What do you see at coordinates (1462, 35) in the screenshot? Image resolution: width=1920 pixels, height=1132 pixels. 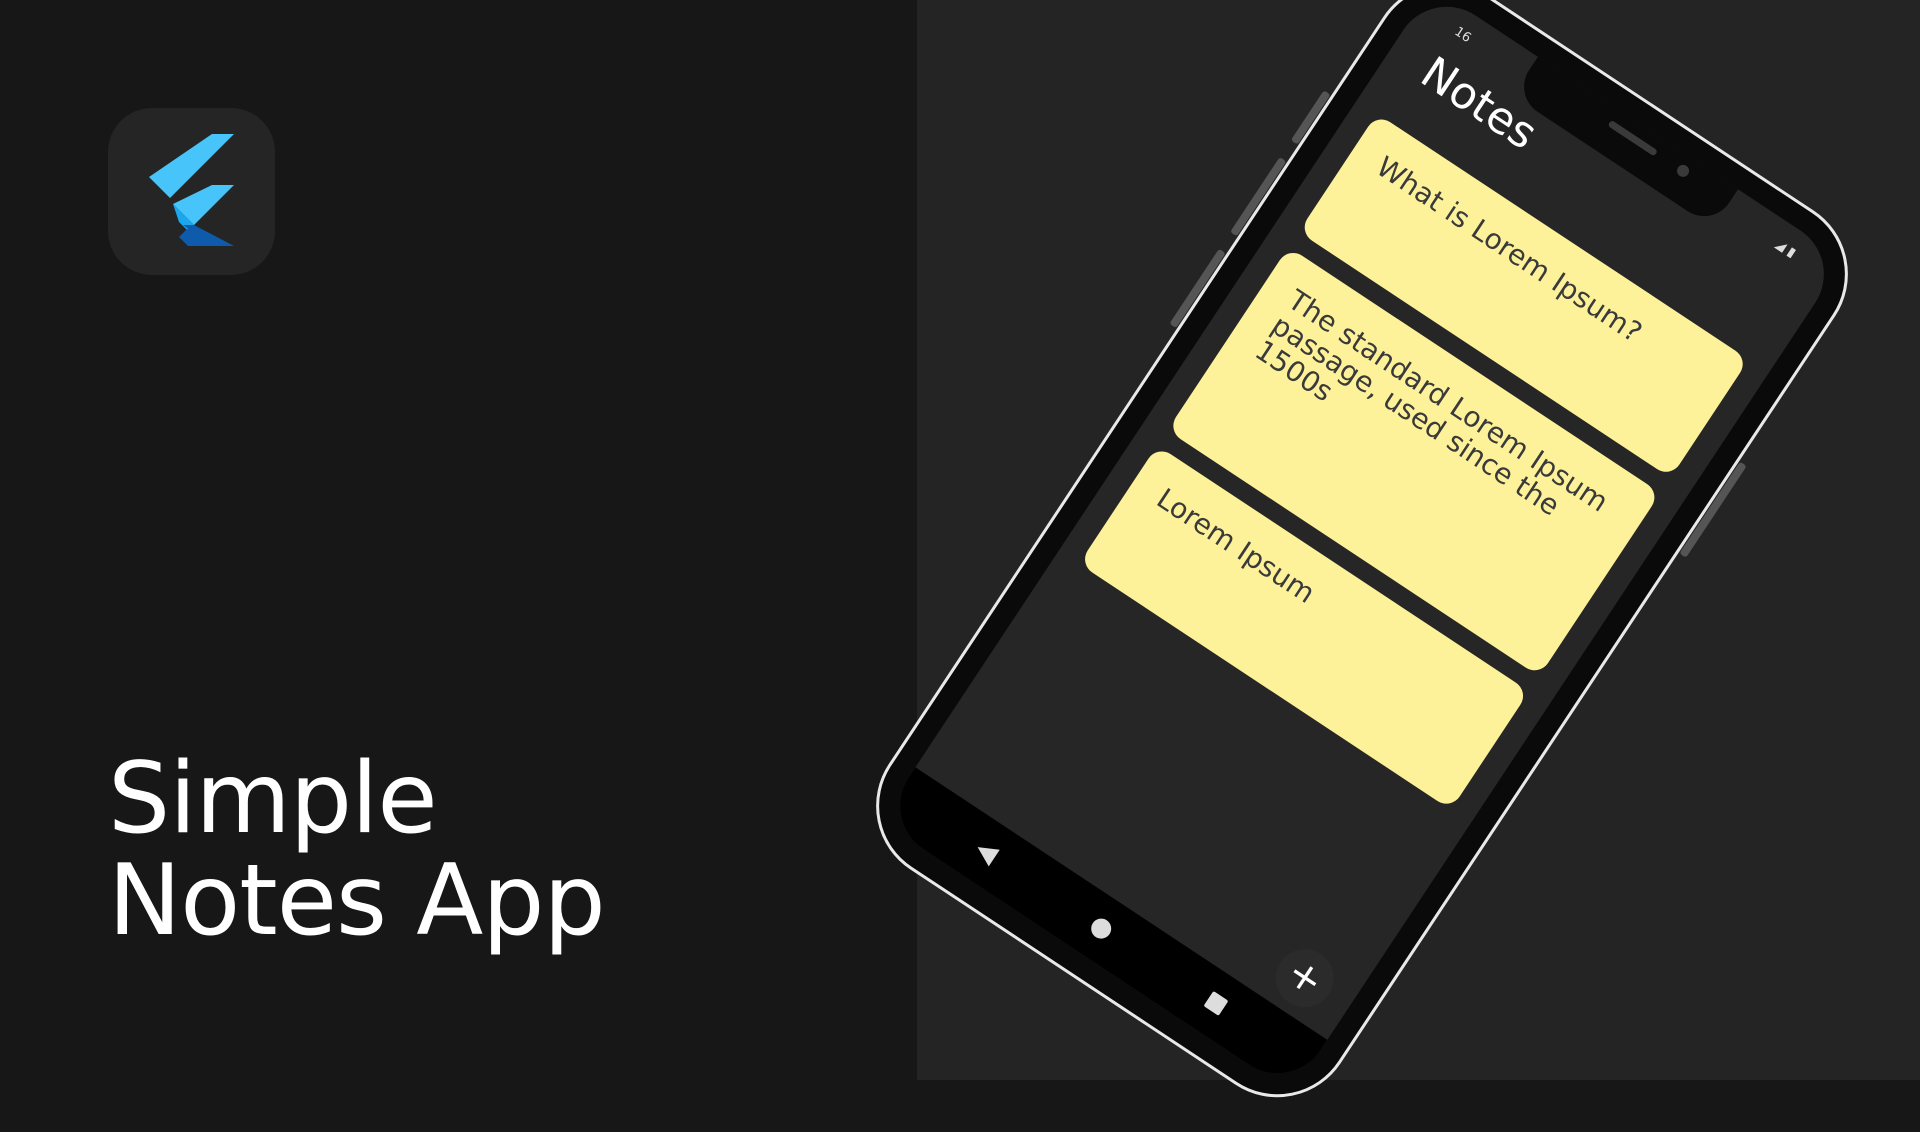 I see `status-time: 16` at bounding box center [1462, 35].